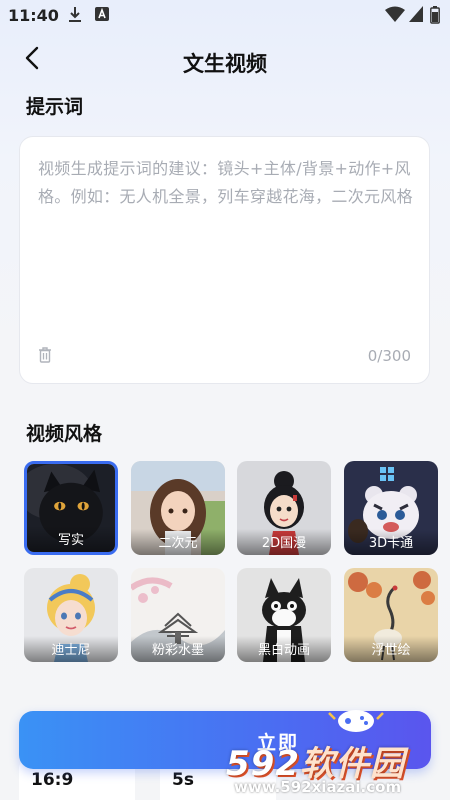 The height and width of the screenshot is (800, 450). Describe the element at coordinates (391, 508) in the screenshot. I see `style-card-3d-cartoon: 3D卡通` at that location.